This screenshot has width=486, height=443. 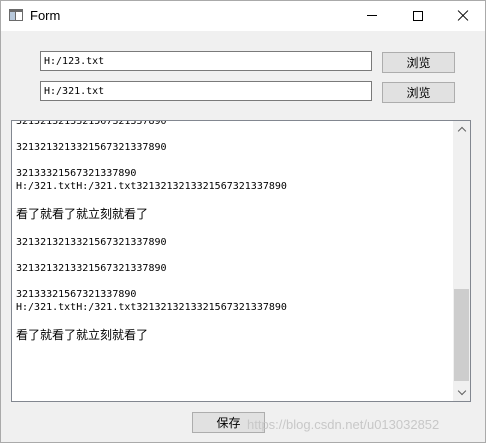 What do you see at coordinates (243, 16) in the screenshot?
I see `title-bar: Form` at bounding box center [243, 16].